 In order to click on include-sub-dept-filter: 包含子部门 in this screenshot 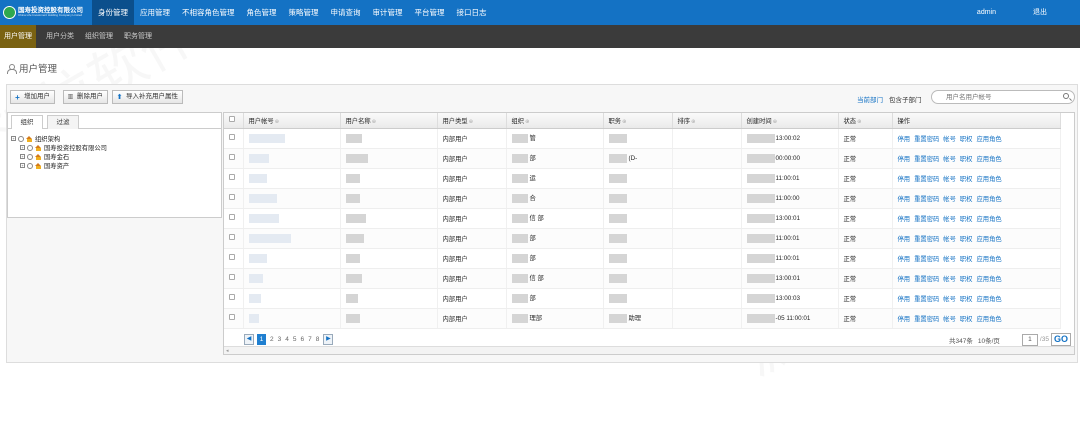, I will do `click(905, 99)`.